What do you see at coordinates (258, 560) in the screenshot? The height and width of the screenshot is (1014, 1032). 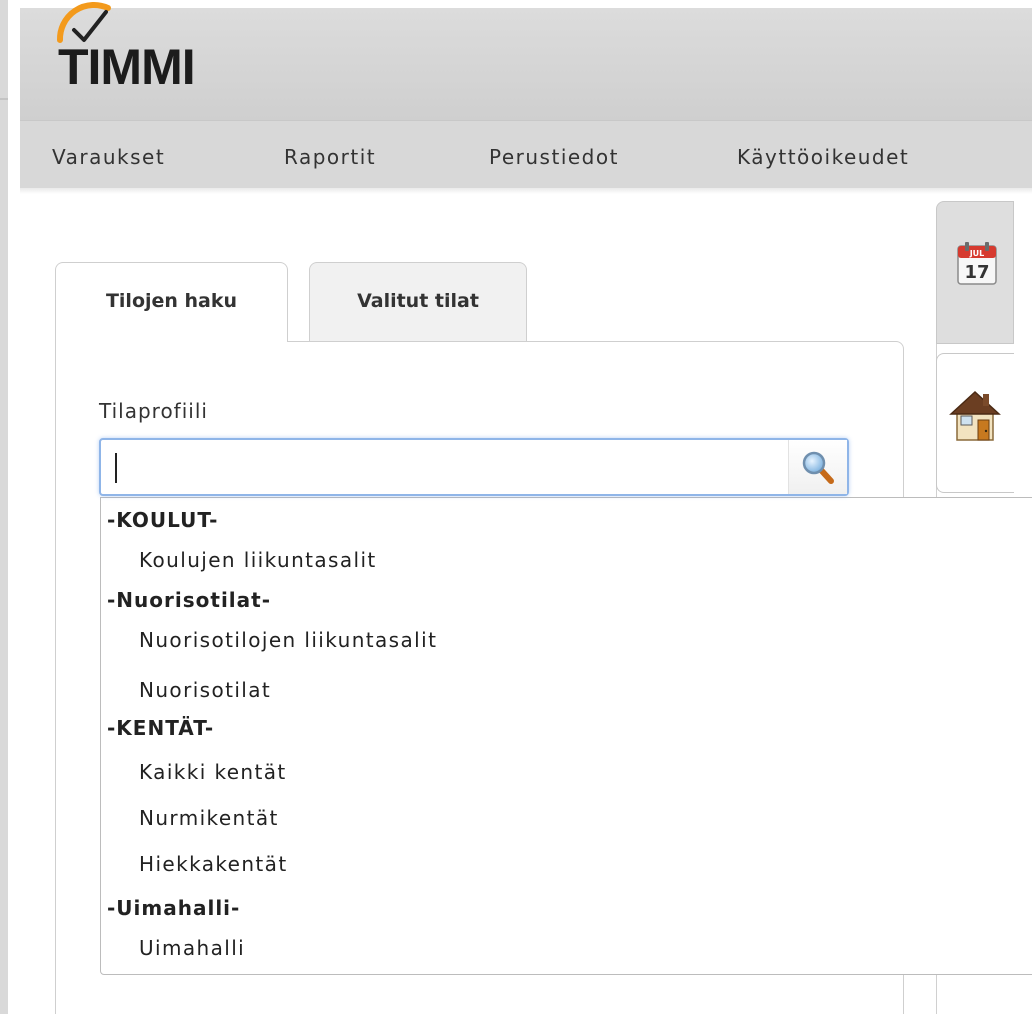 I see `dropdown-item: Koulujen liikuntasalit` at bounding box center [258, 560].